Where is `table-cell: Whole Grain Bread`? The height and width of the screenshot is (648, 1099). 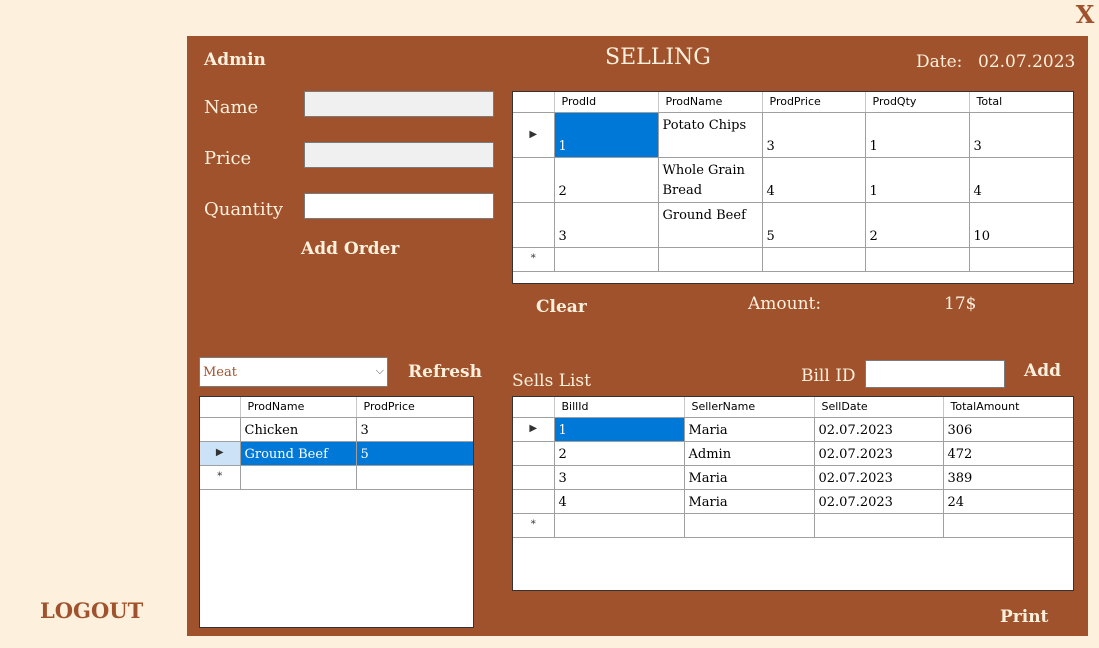 table-cell: Whole Grain Bread is located at coordinates (710, 180).